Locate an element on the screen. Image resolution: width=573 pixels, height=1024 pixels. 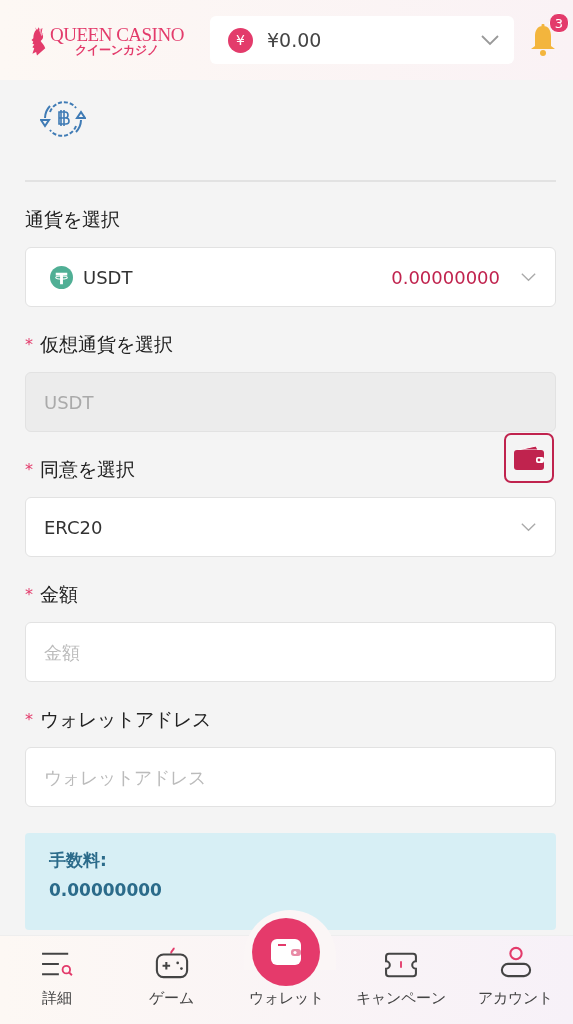
currency-icon: ¥ is located at coordinates (240, 40).